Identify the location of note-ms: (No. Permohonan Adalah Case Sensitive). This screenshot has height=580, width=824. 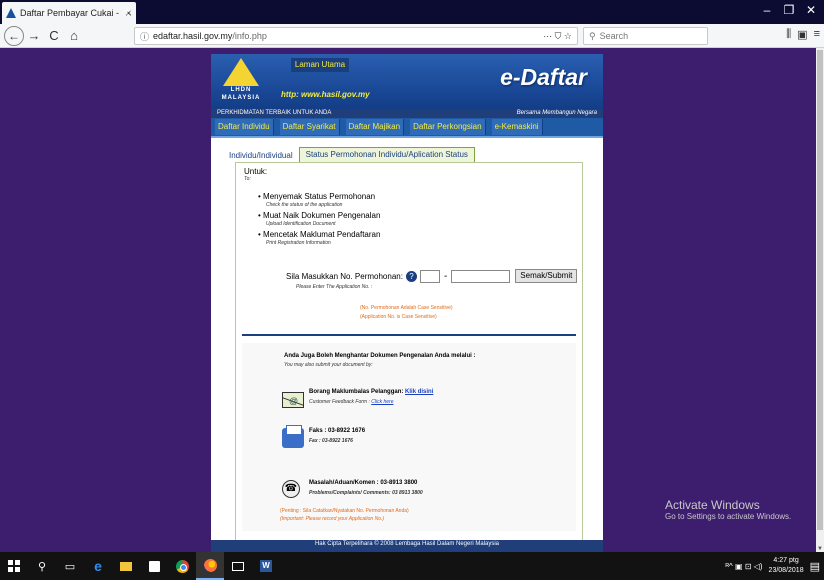
(406, 308).